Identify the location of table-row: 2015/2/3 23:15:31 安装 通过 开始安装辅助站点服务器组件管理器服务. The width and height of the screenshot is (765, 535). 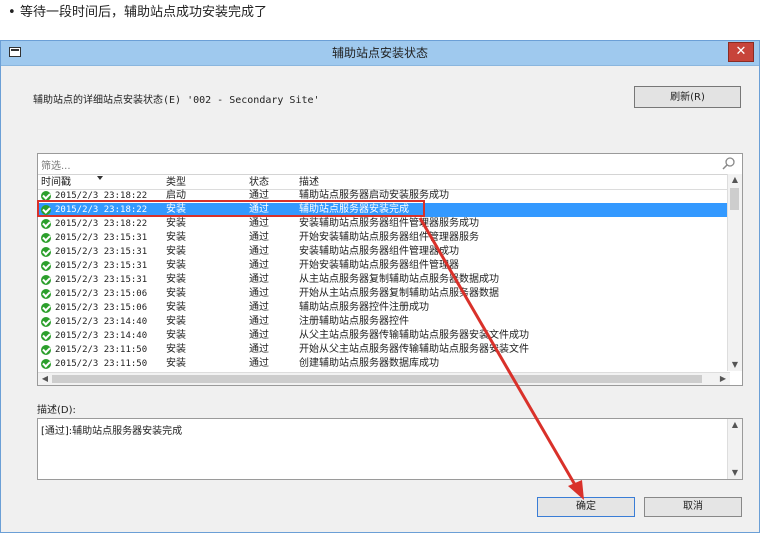
(383, 238).